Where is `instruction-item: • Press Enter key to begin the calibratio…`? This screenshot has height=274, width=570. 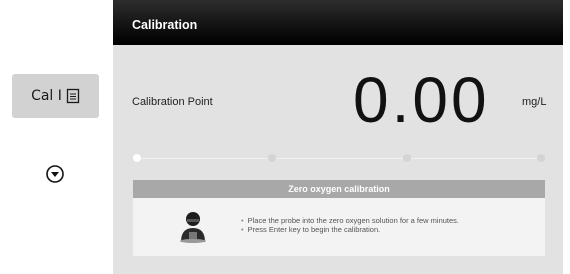
instruction-item: • Press Enter key to begin the calibratio… is located at coordinates (311, 229).